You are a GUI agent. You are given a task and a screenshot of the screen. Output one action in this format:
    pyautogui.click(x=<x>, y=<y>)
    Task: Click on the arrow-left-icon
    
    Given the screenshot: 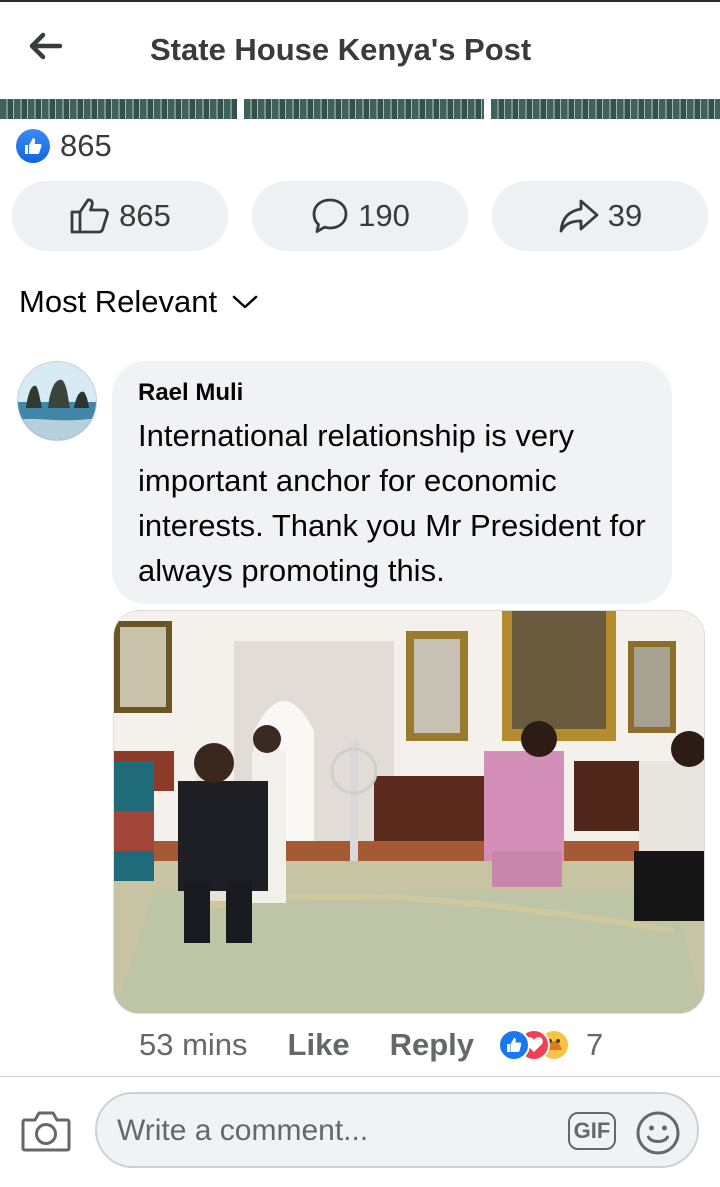 What is the action you would take?
    pyautogui.click(x=46, y=46)
    